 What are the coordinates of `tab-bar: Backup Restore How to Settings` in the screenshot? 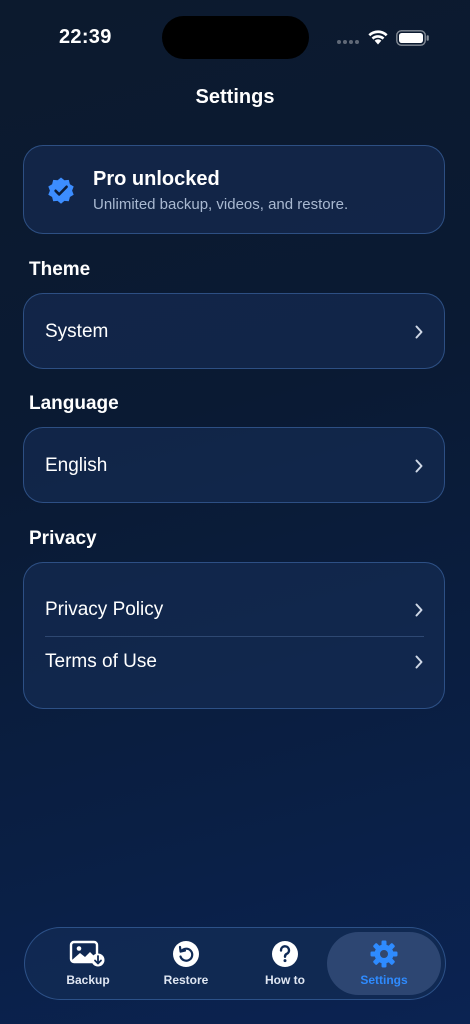 It's located at (235, 963).